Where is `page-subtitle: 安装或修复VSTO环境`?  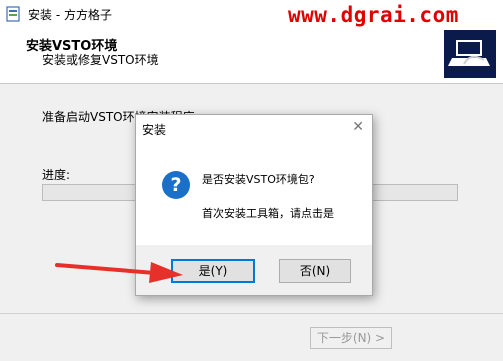 page-subtitle: 安装或修复VSTO环境 is located at coordinates (100, 60).